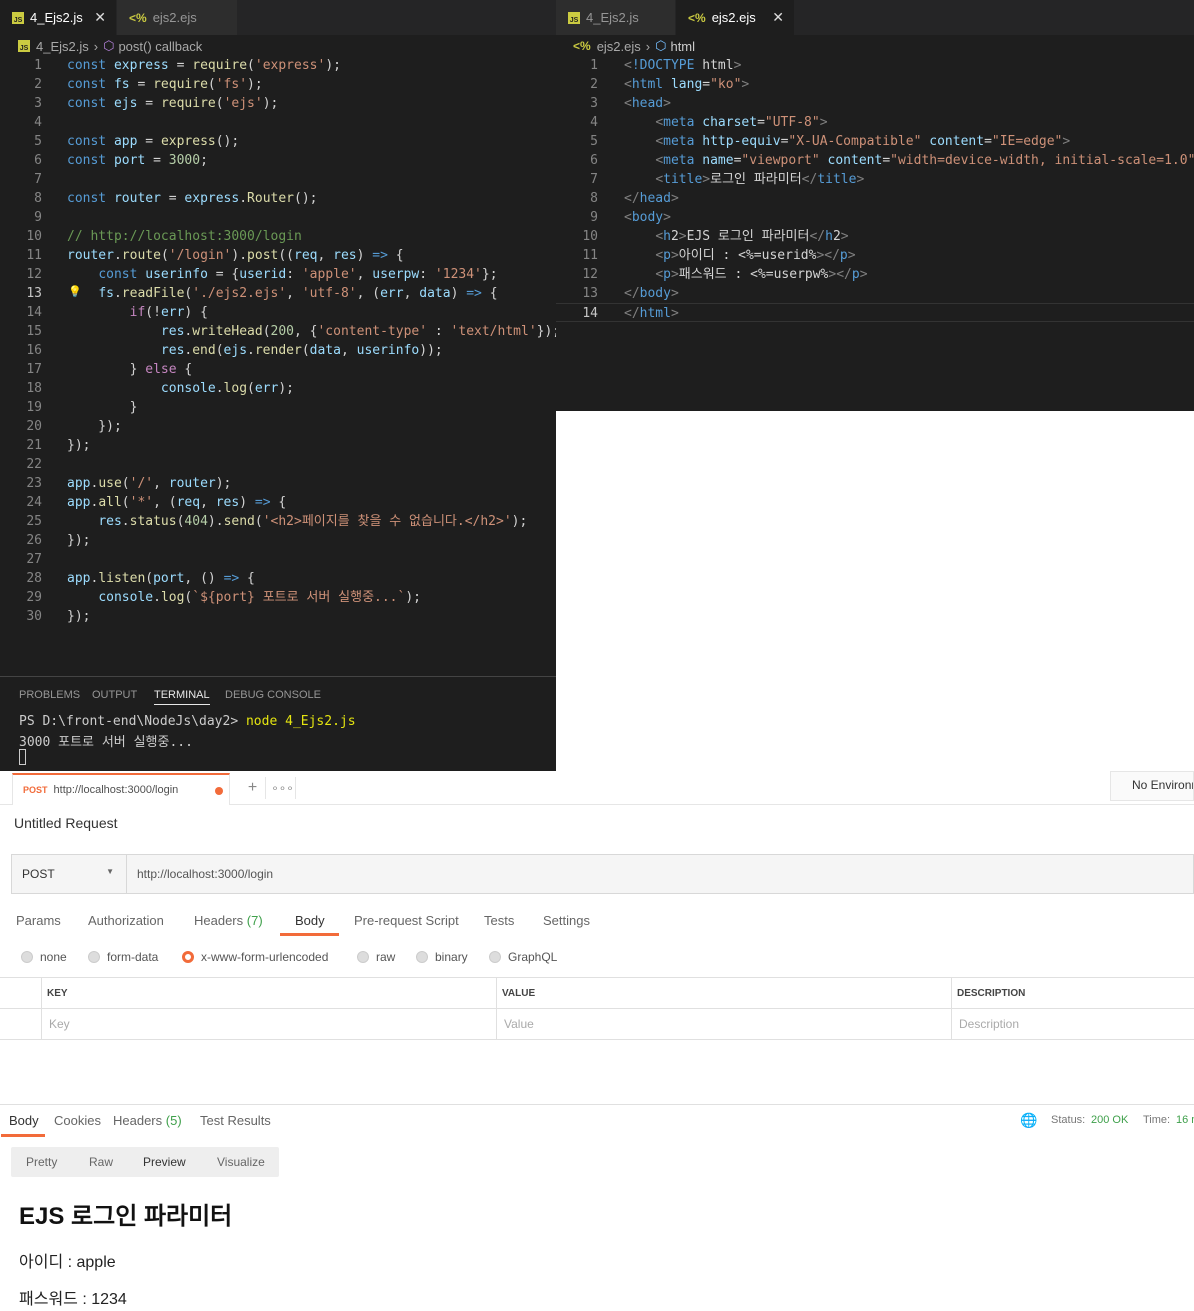 The width and height of the screenshot is (1194, 1311). Describe the element at coordinates (69, 874) in the screenshot. I see `method-select: POST ▼` at that location.